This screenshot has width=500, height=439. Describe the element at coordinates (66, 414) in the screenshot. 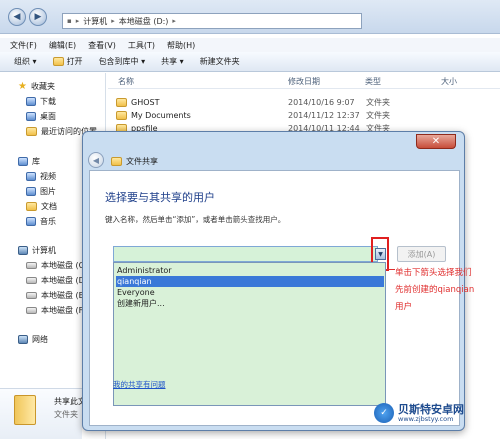

I see `details-type: 文件夹` at that location.